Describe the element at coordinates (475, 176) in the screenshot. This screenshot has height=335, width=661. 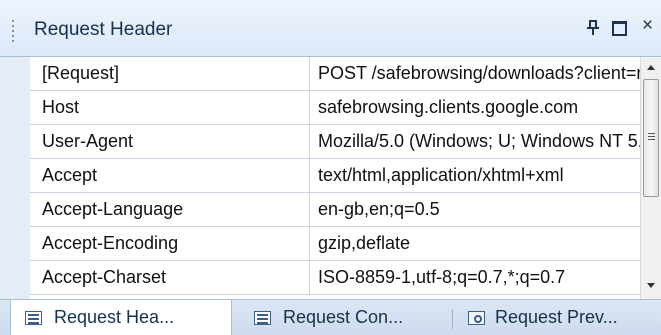
I see `header-value-cell: text/html,application/xhtml+xml` at that location.